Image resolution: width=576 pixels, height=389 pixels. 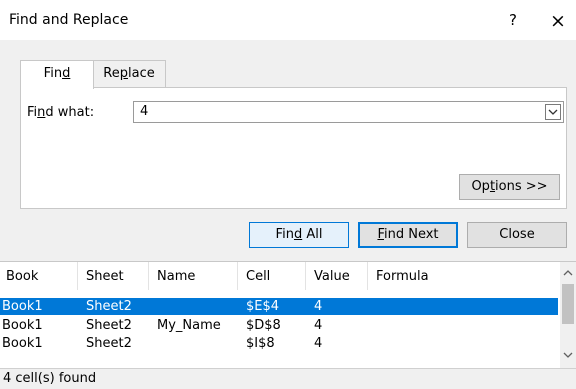 I want to click on help-button: ?, so click(x=513, y=20).